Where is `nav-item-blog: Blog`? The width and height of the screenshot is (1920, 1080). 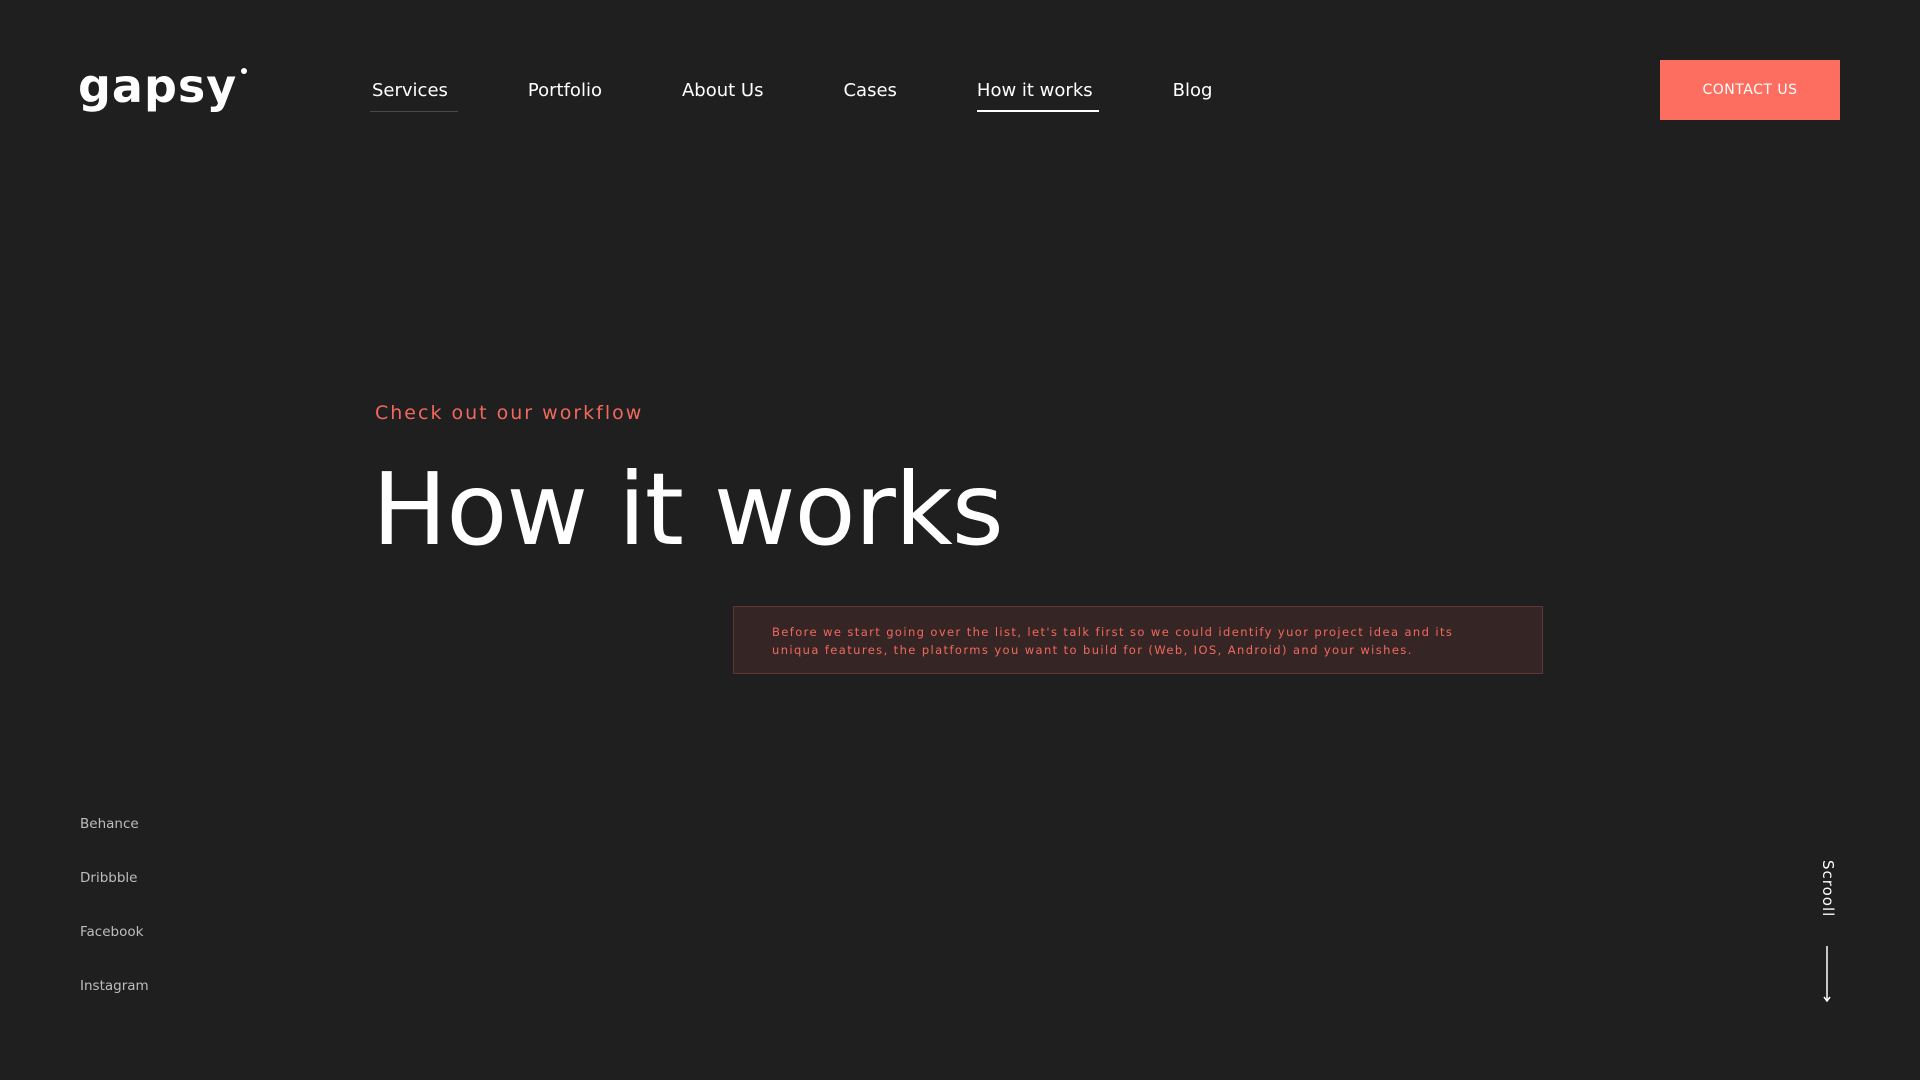 nav-item-blog: Blog is located at coordinates (1193, 95).